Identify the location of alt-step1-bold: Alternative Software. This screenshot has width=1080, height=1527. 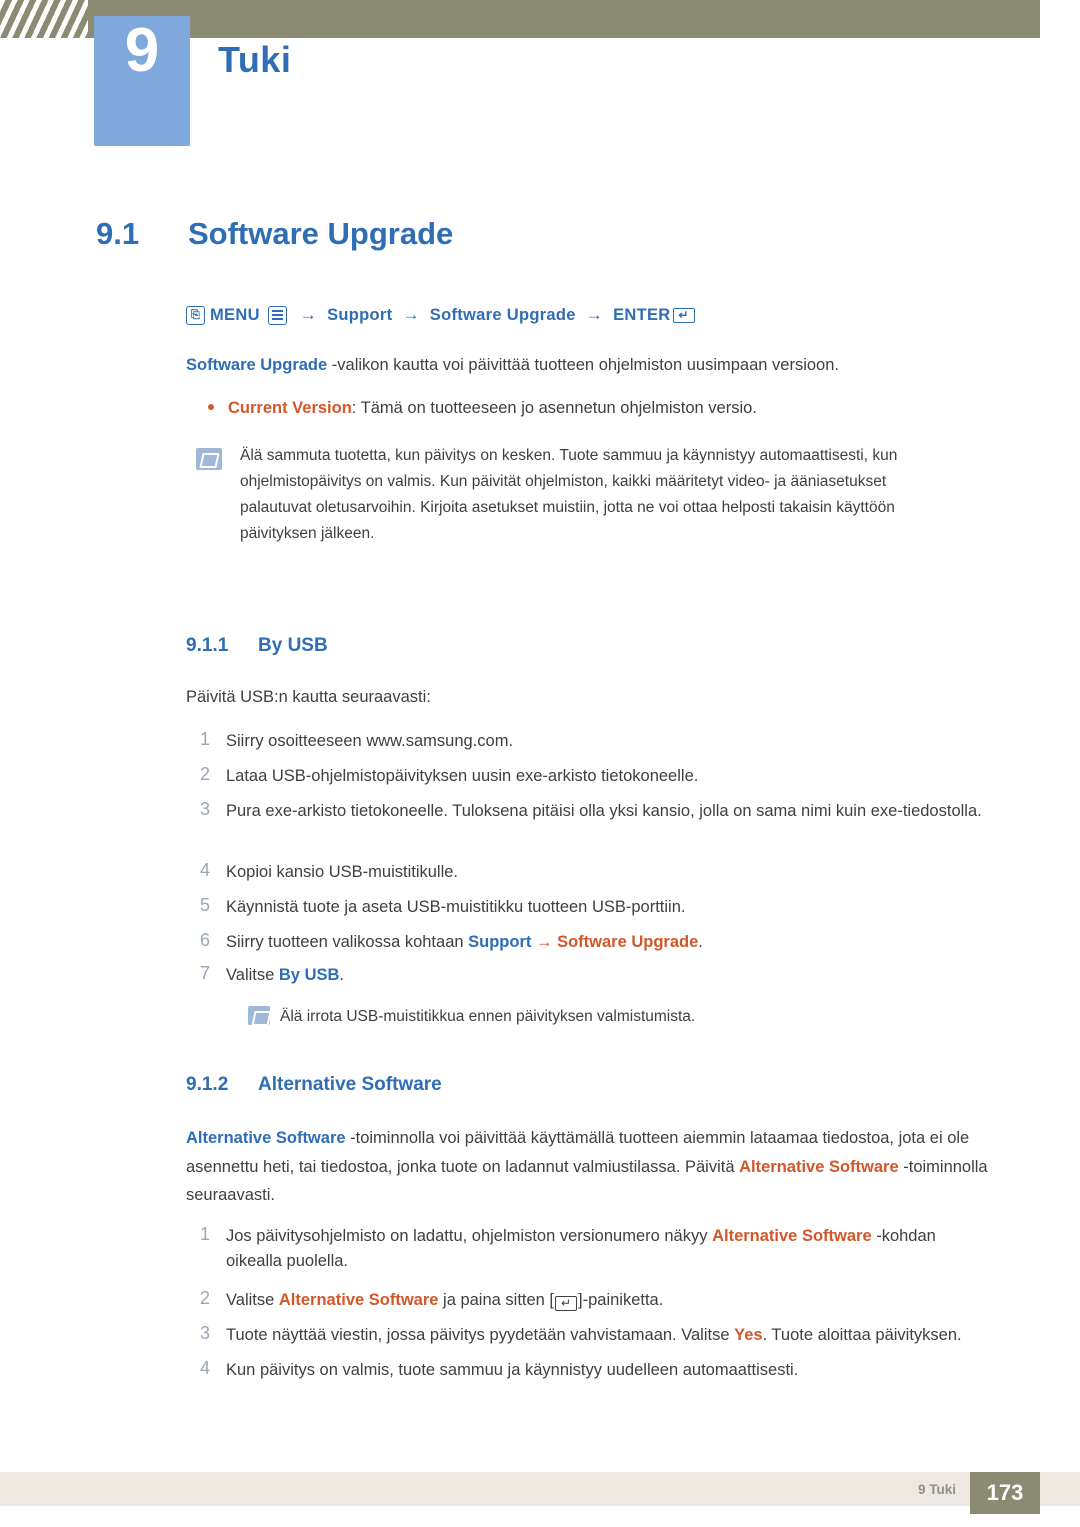
(792, 1236).